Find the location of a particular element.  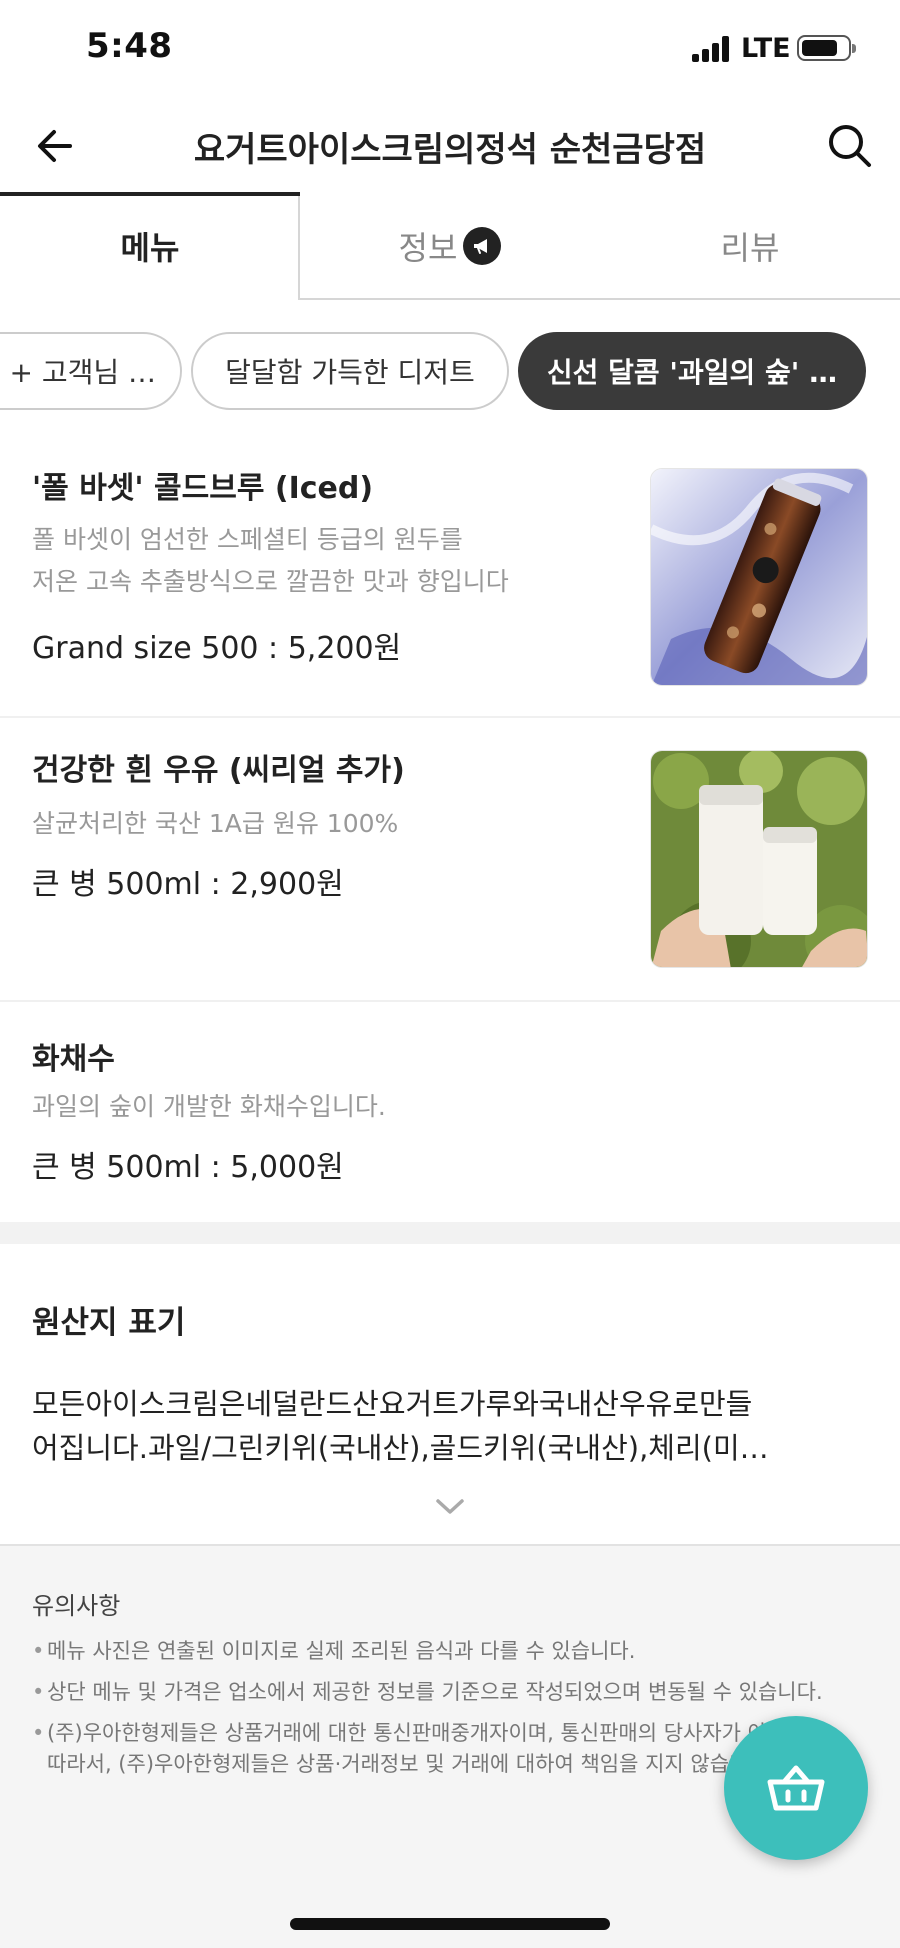

cart-button is located at coordinates (796, 1788).